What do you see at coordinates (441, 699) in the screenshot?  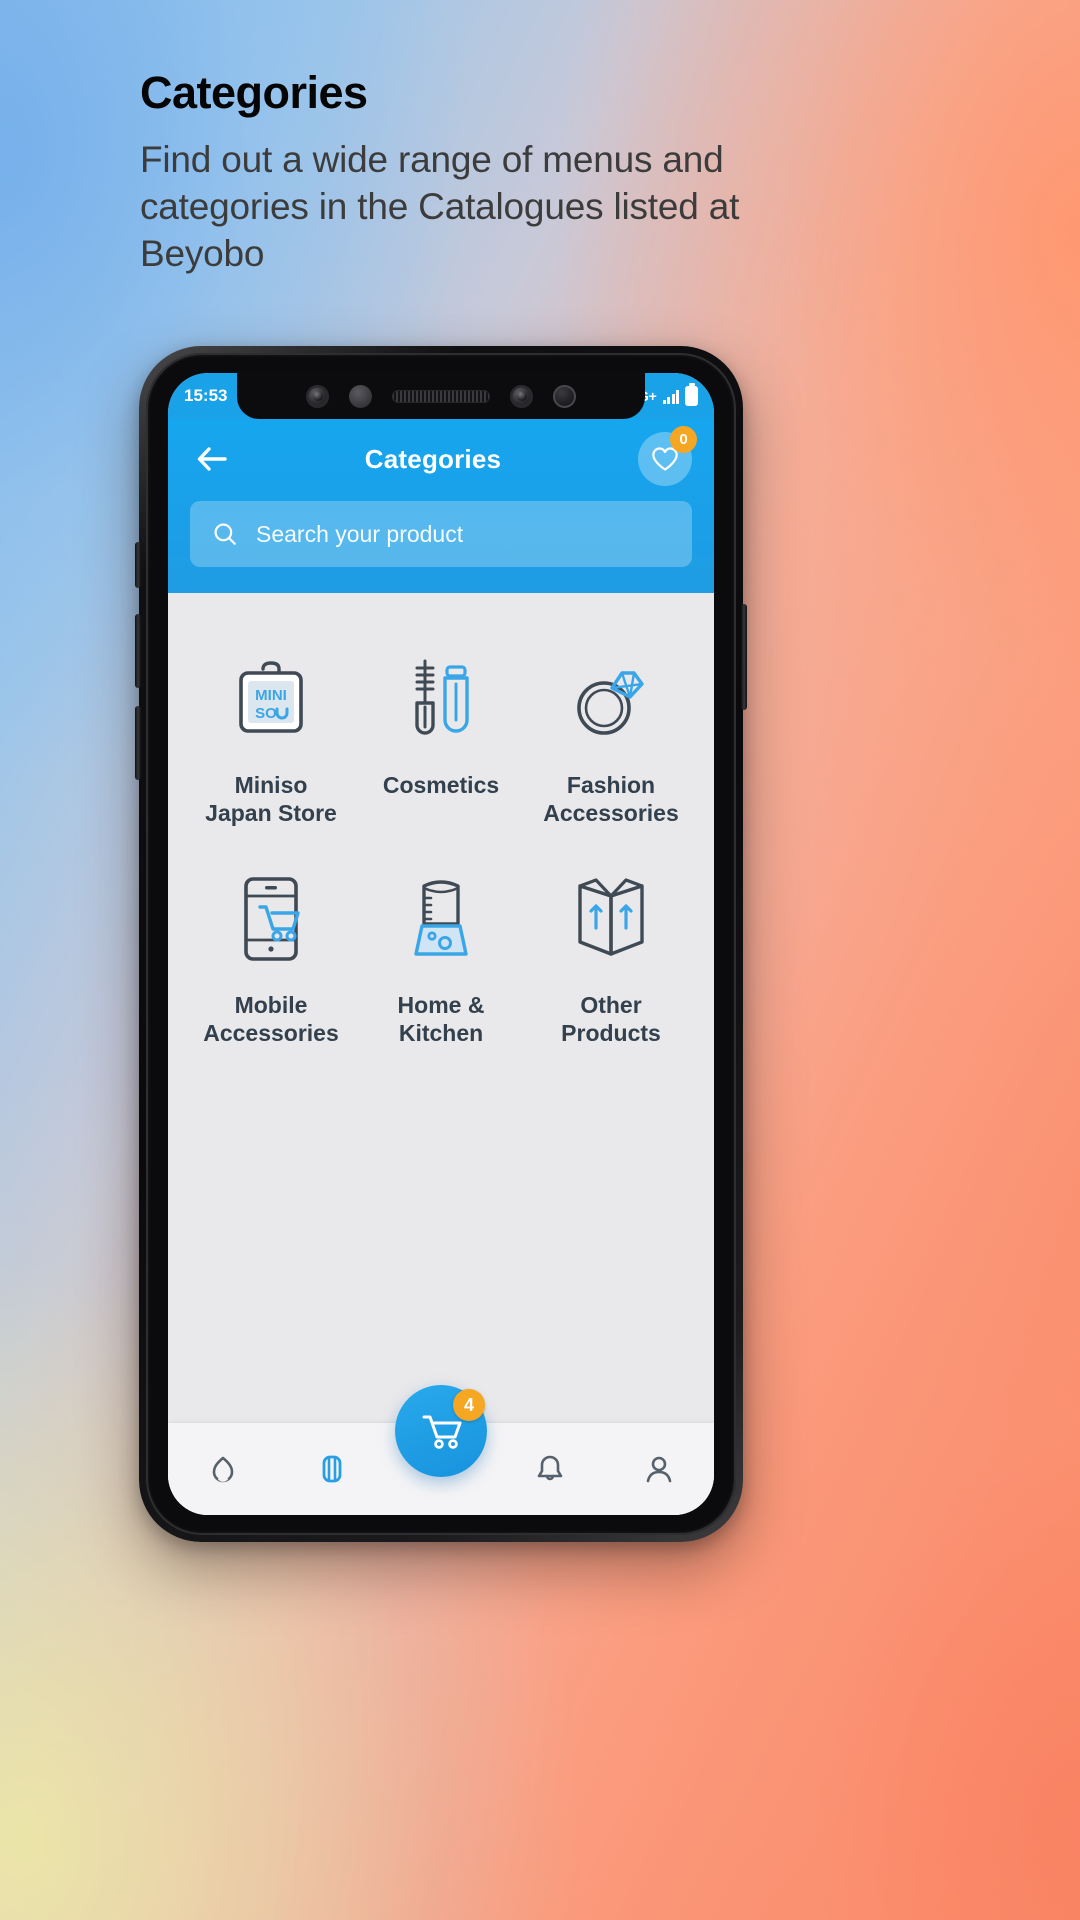 I see `mascara-icon` at bounding box center [441, 699].